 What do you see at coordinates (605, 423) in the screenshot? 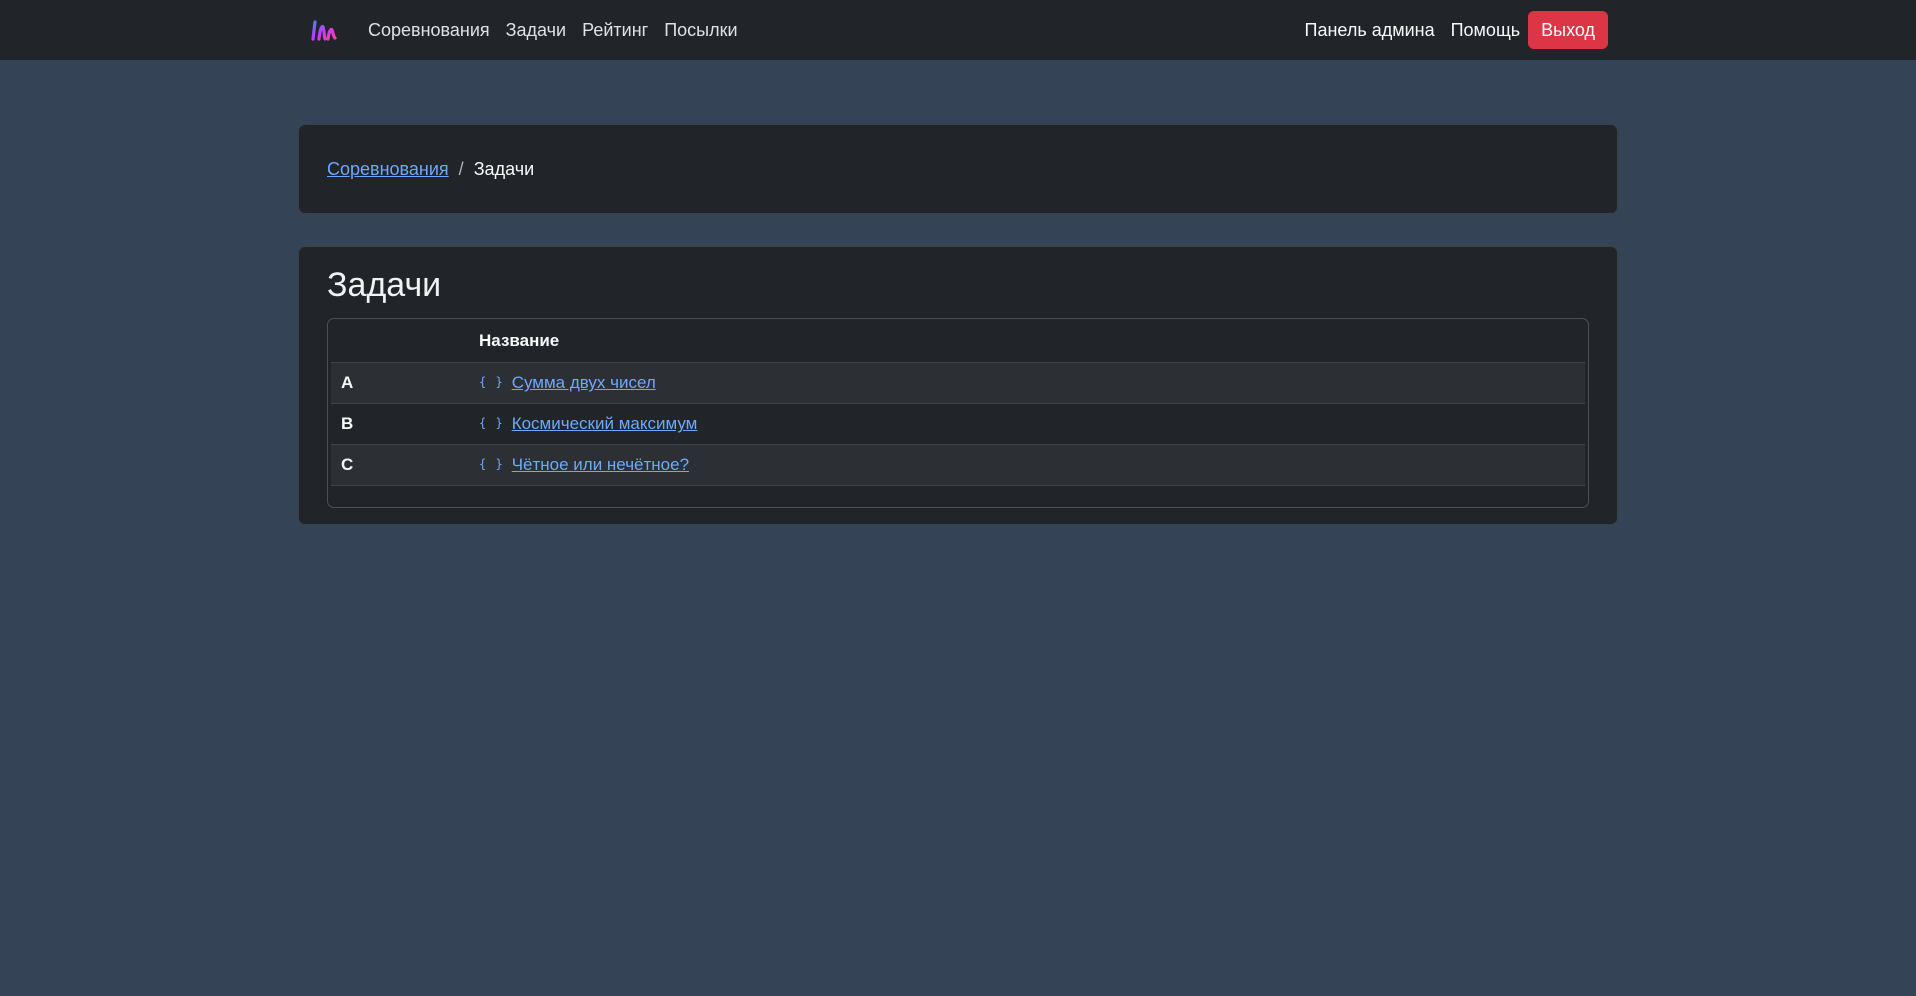
I see `task-link: Космический максимум` at bounding box center [605, 423].